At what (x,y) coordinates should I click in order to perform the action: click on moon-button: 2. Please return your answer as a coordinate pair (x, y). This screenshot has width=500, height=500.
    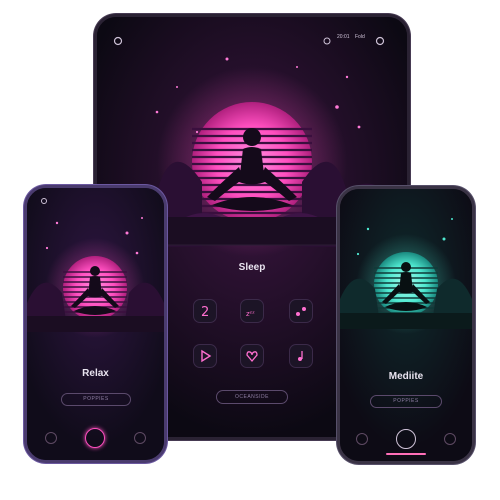
    Looking at the image, I should click on (205, 311).